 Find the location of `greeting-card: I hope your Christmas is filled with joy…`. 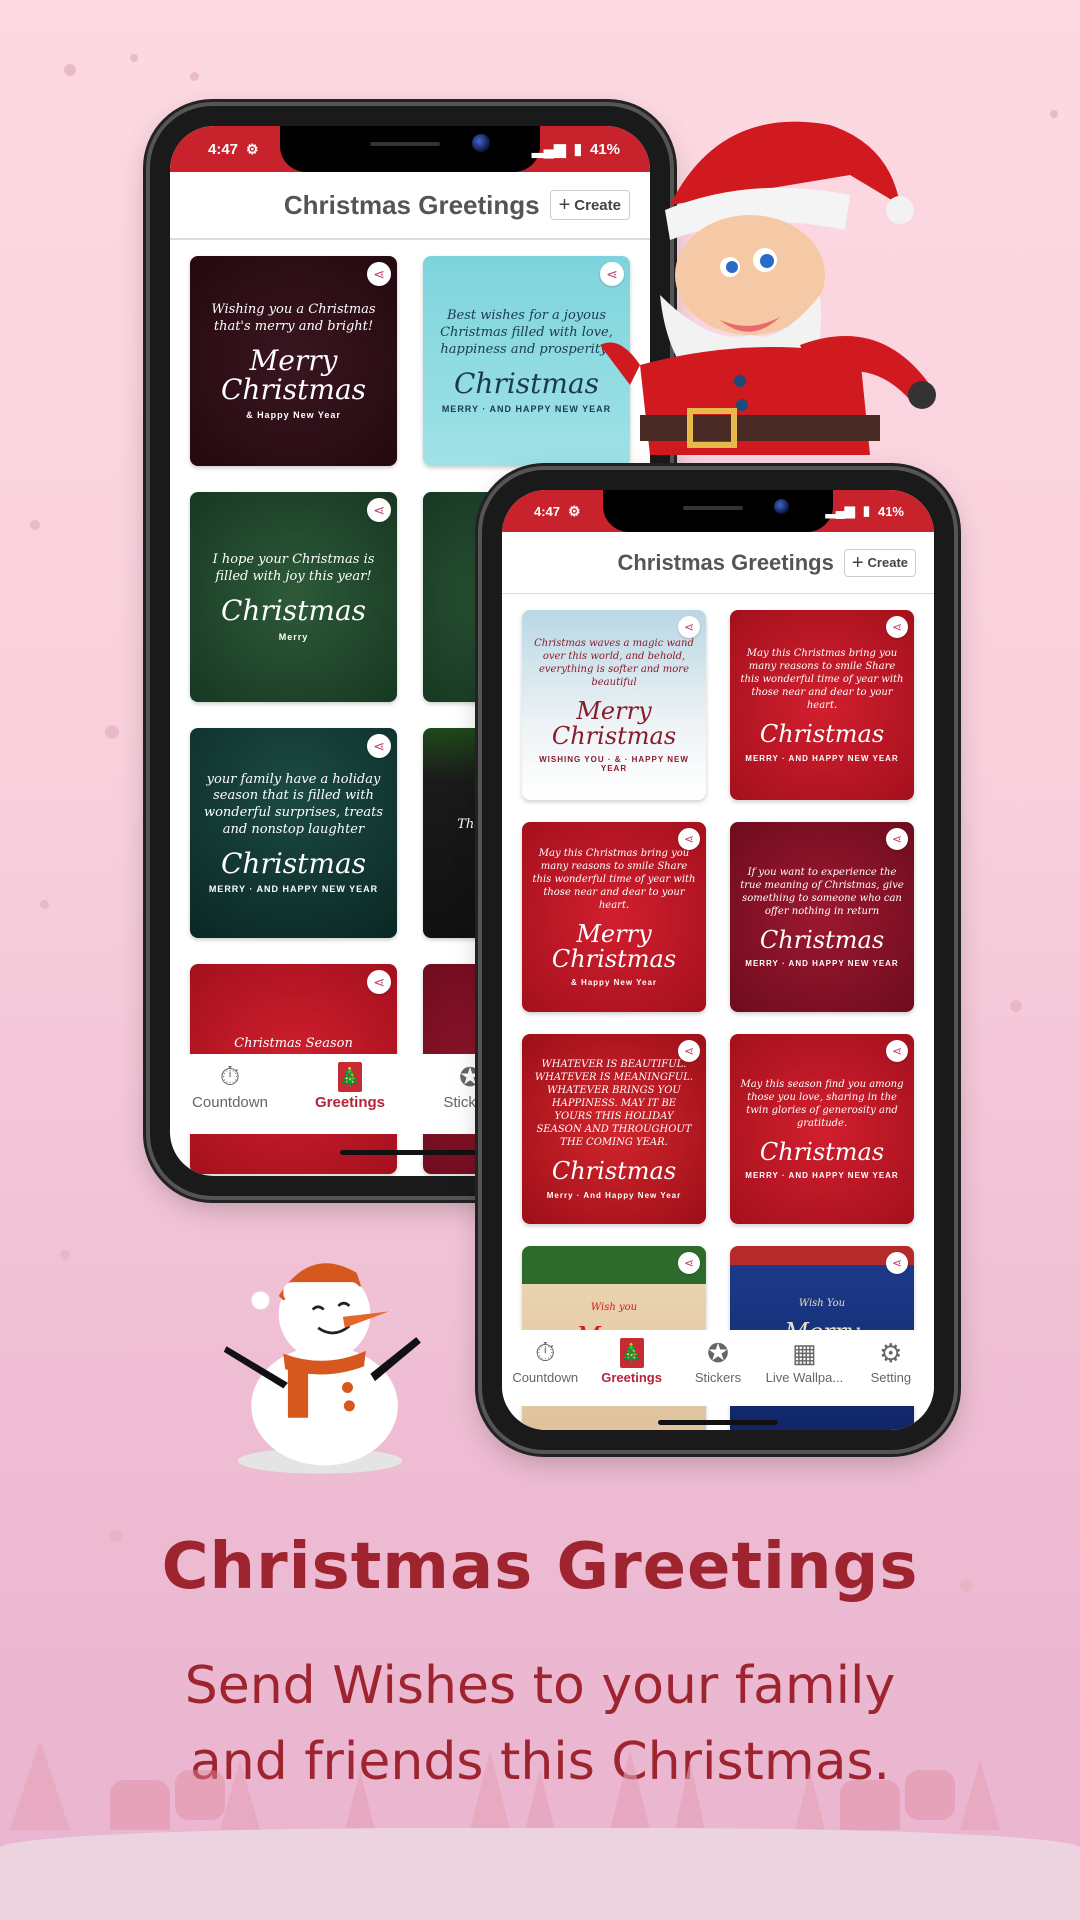

greeting-card: I hope your Christmas is filled with joy… is located at coordinates (293, 597).